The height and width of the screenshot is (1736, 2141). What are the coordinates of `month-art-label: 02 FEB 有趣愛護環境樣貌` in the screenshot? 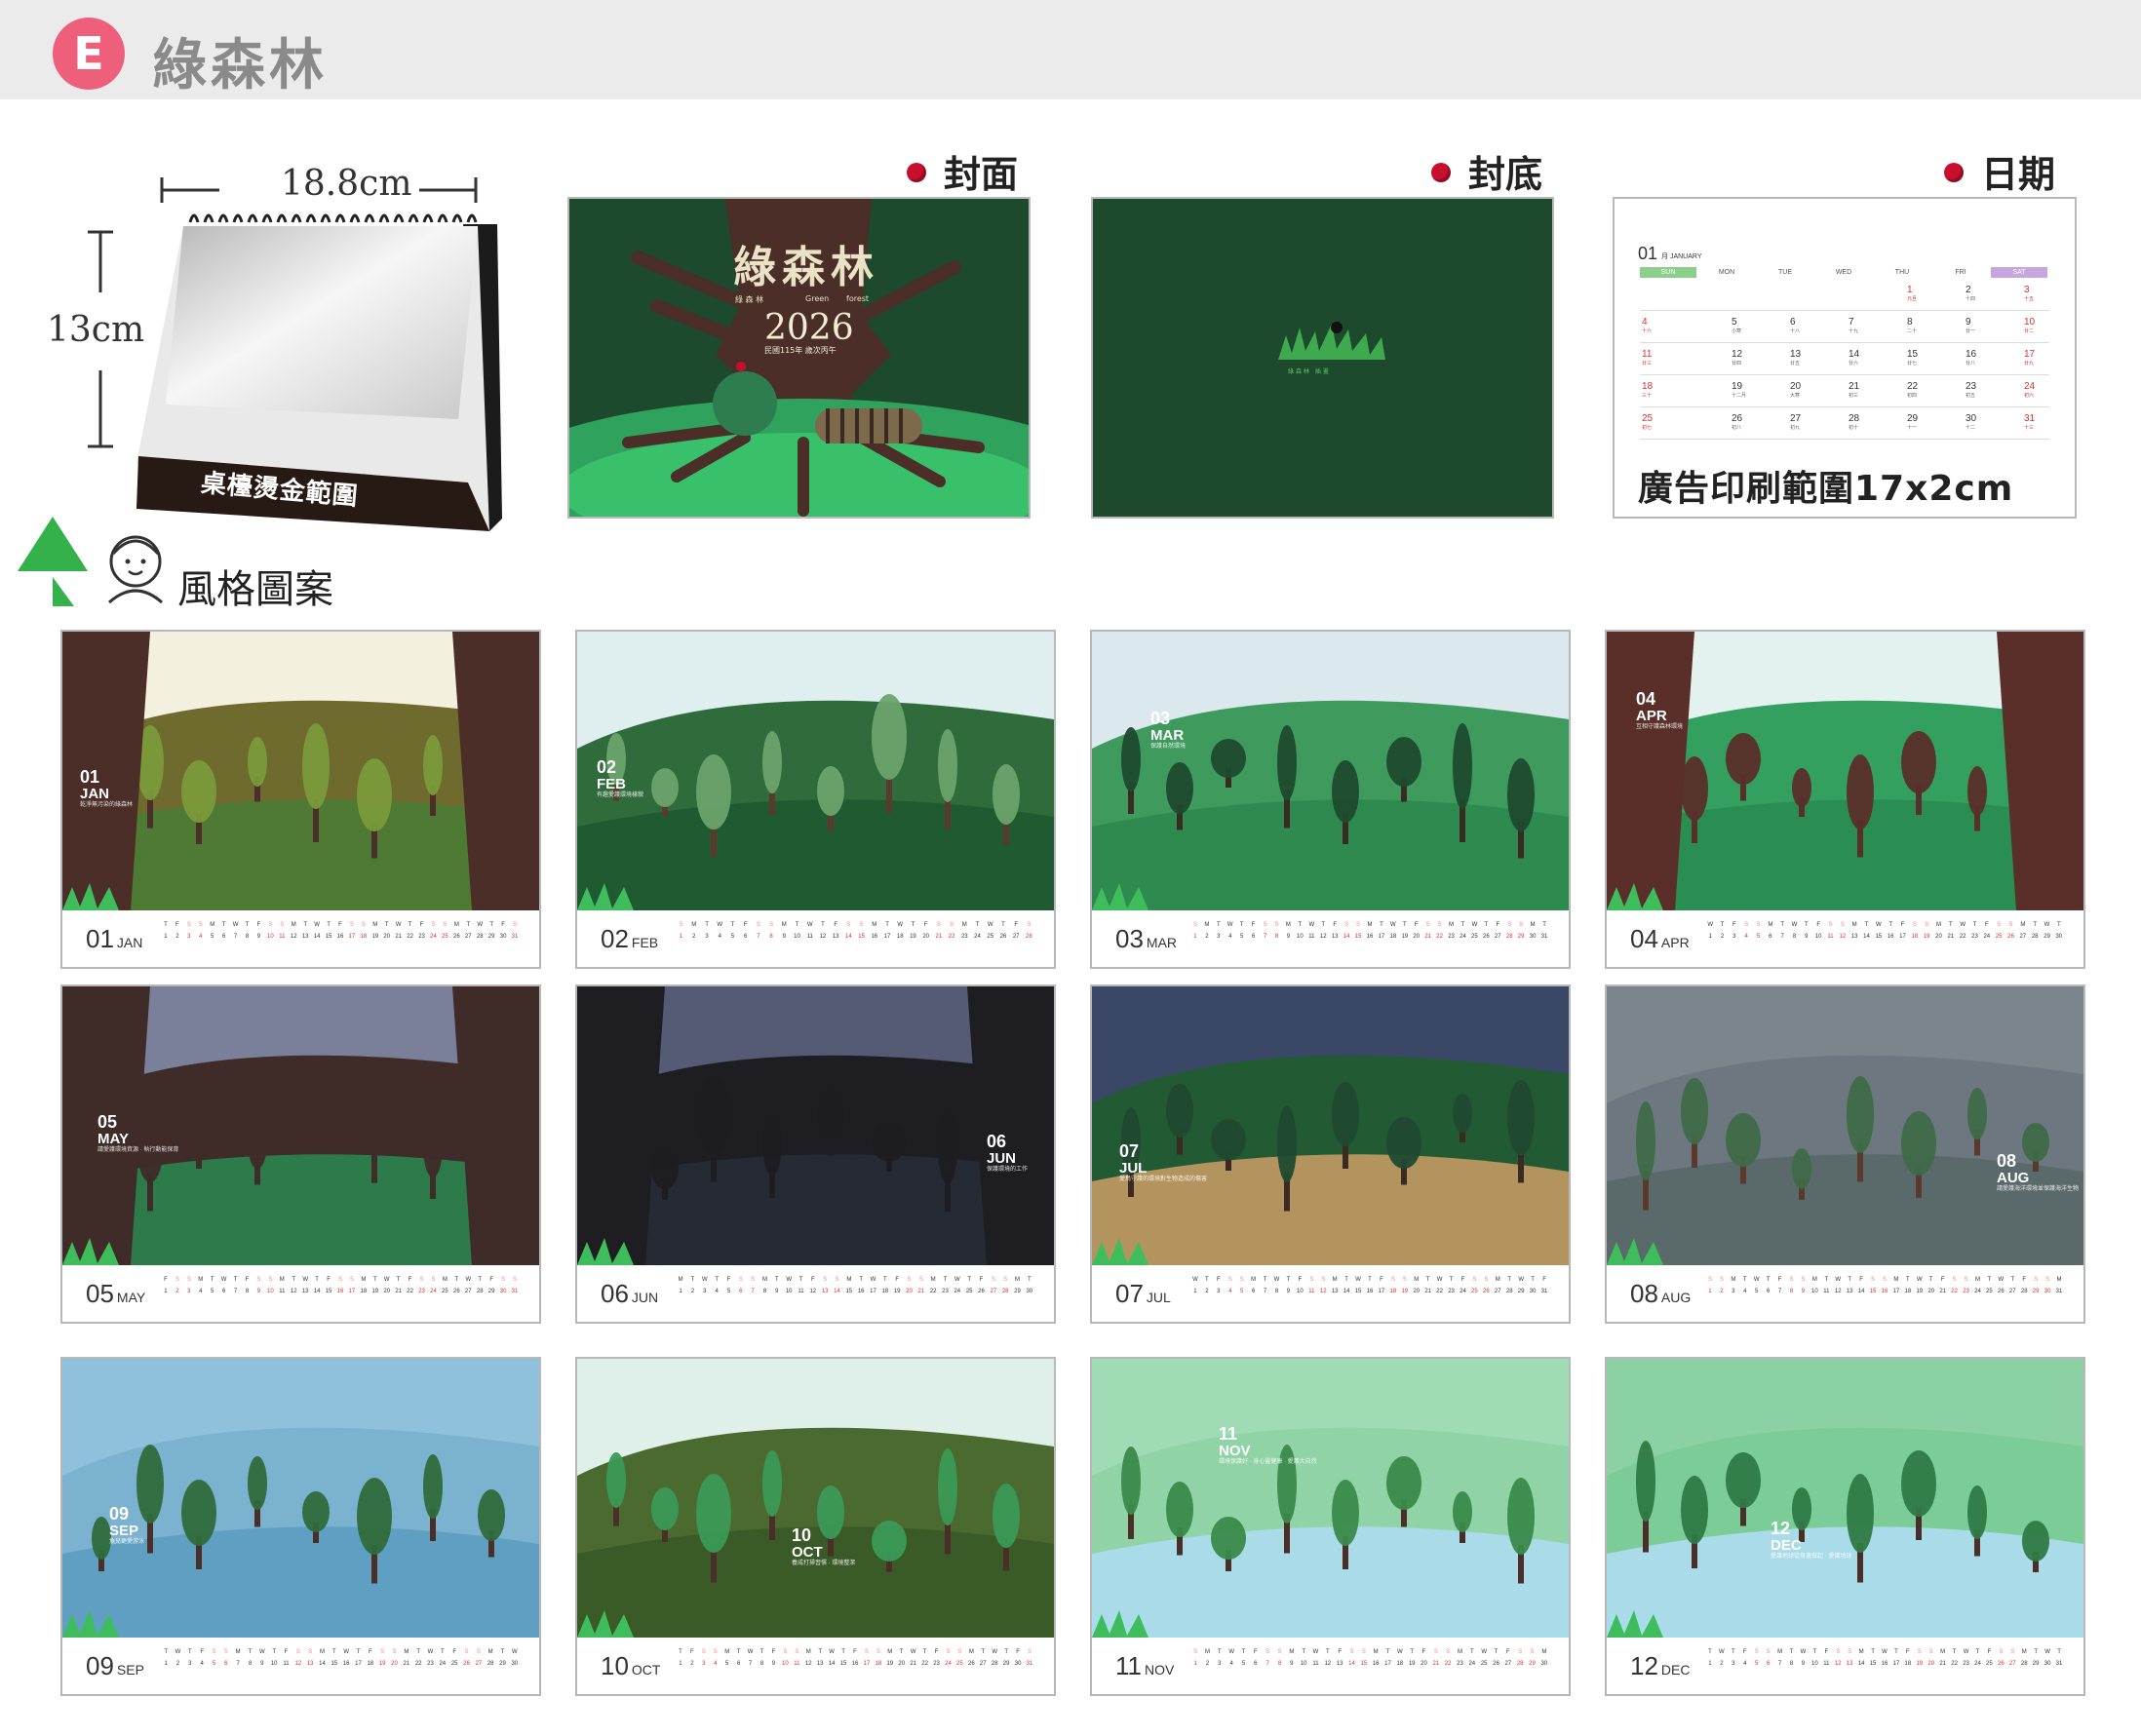 It's located at (620, 778).